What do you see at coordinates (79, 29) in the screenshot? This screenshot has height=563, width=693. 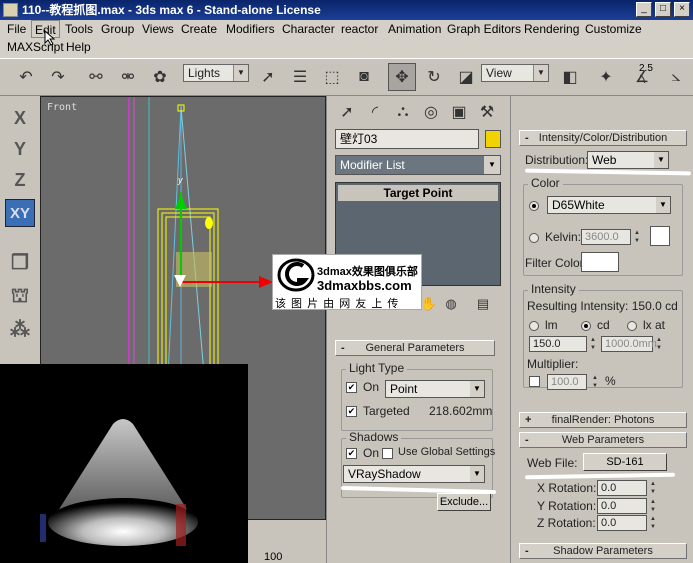 I see `menu-tools: Tools` at bounding box center [79, 29].